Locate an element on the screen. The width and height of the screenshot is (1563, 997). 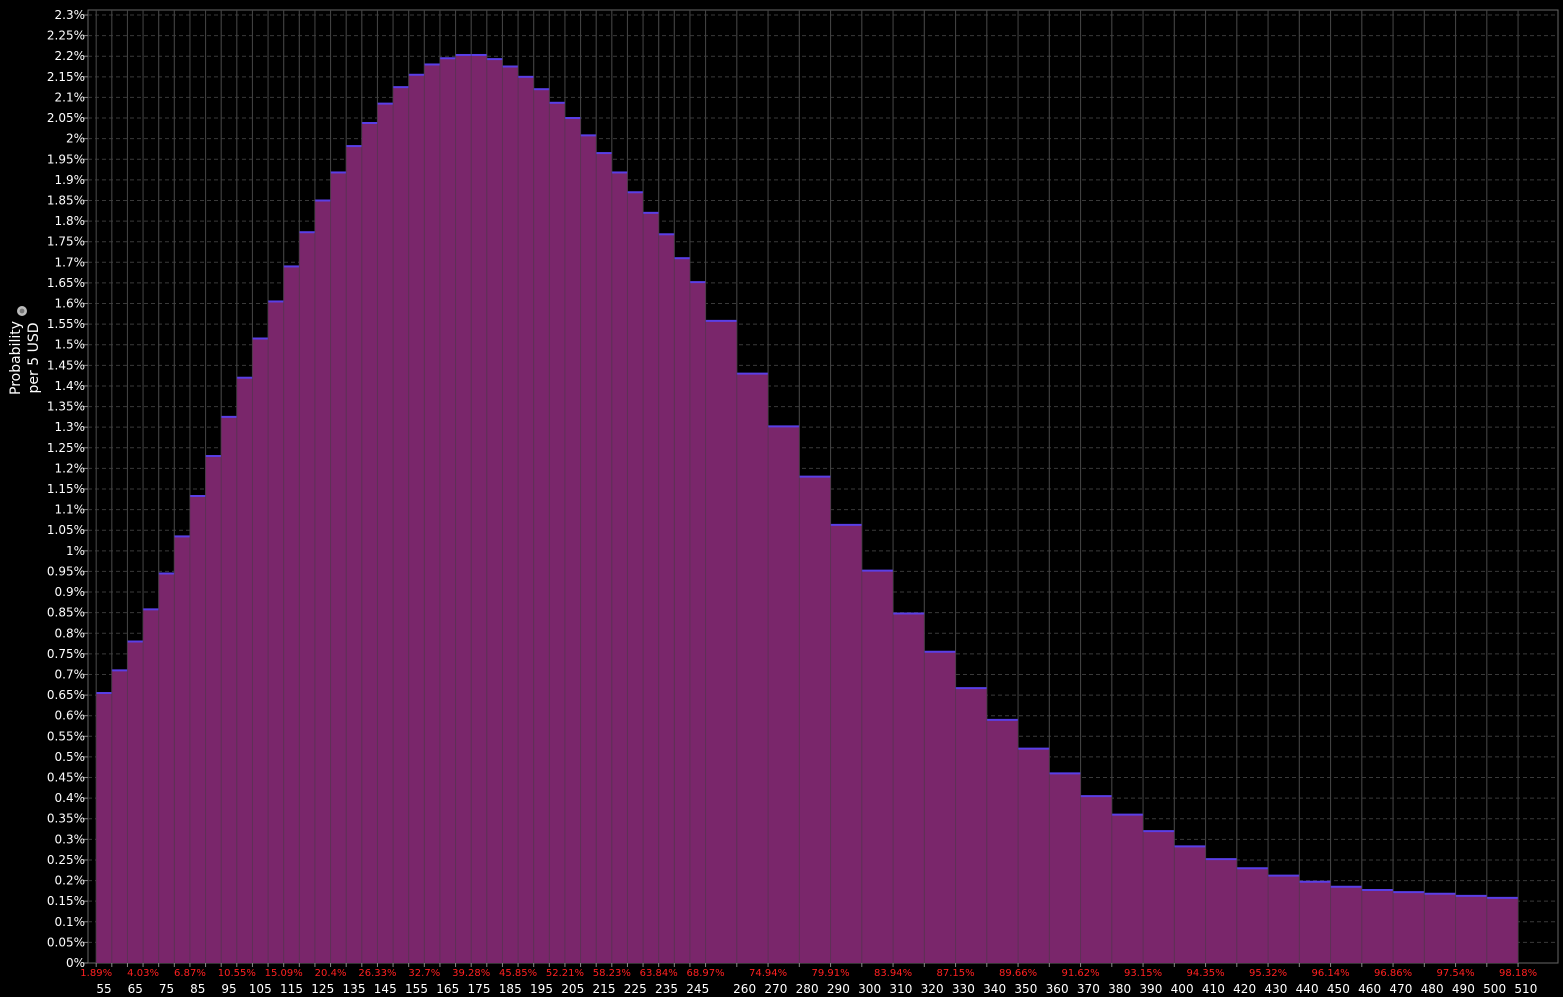
y-tick-label: 0.85% is located at coordinates (66, 613).